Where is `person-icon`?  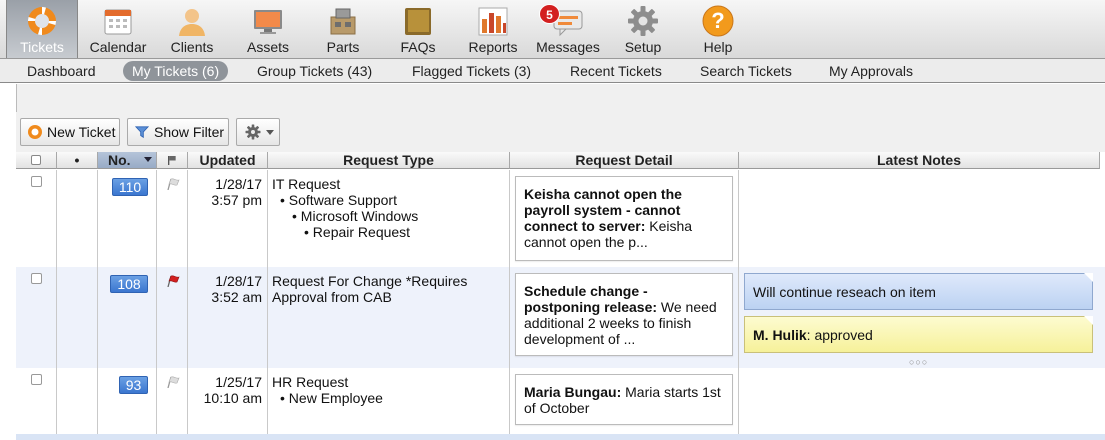
person-icon is located at coordinates (192, 22).